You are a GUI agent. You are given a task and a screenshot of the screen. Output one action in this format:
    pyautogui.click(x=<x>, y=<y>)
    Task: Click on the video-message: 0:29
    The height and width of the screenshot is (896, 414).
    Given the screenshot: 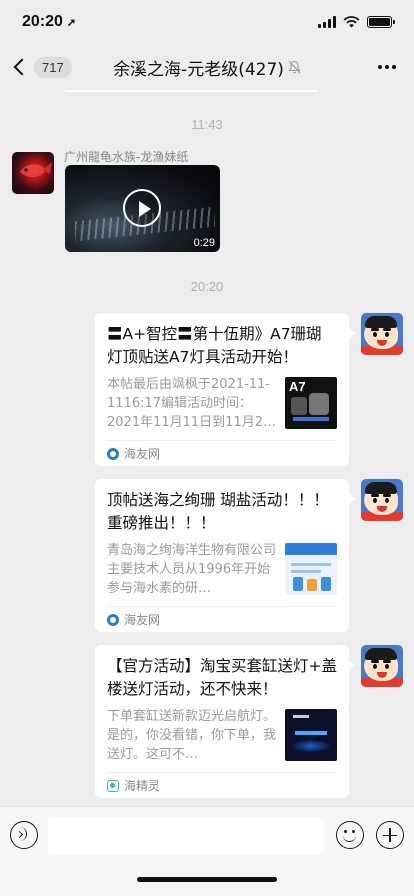 What is the action you would take?
    pyautogui.click(x=142, y=208)
    